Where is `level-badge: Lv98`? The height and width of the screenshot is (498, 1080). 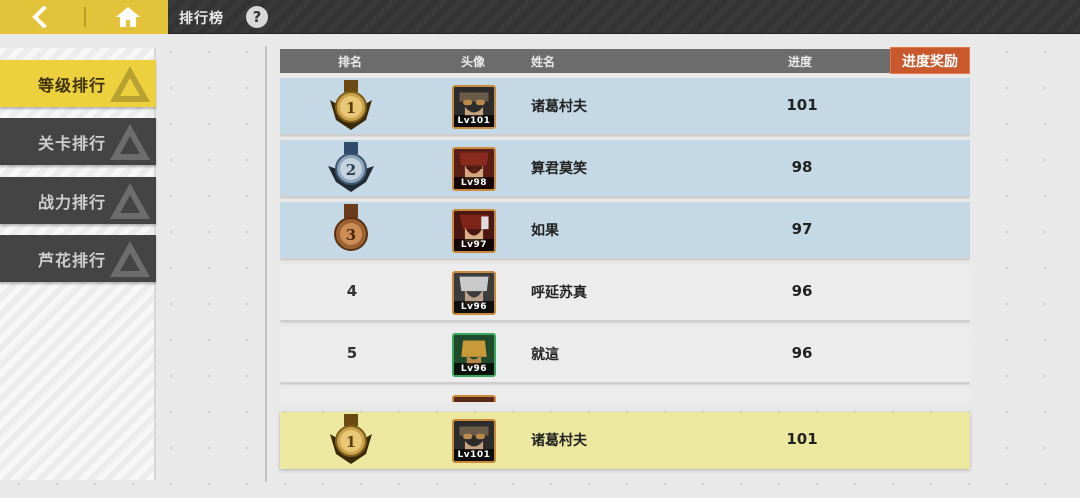
level-badge: Lv98 is located at coordinates (474, 183).